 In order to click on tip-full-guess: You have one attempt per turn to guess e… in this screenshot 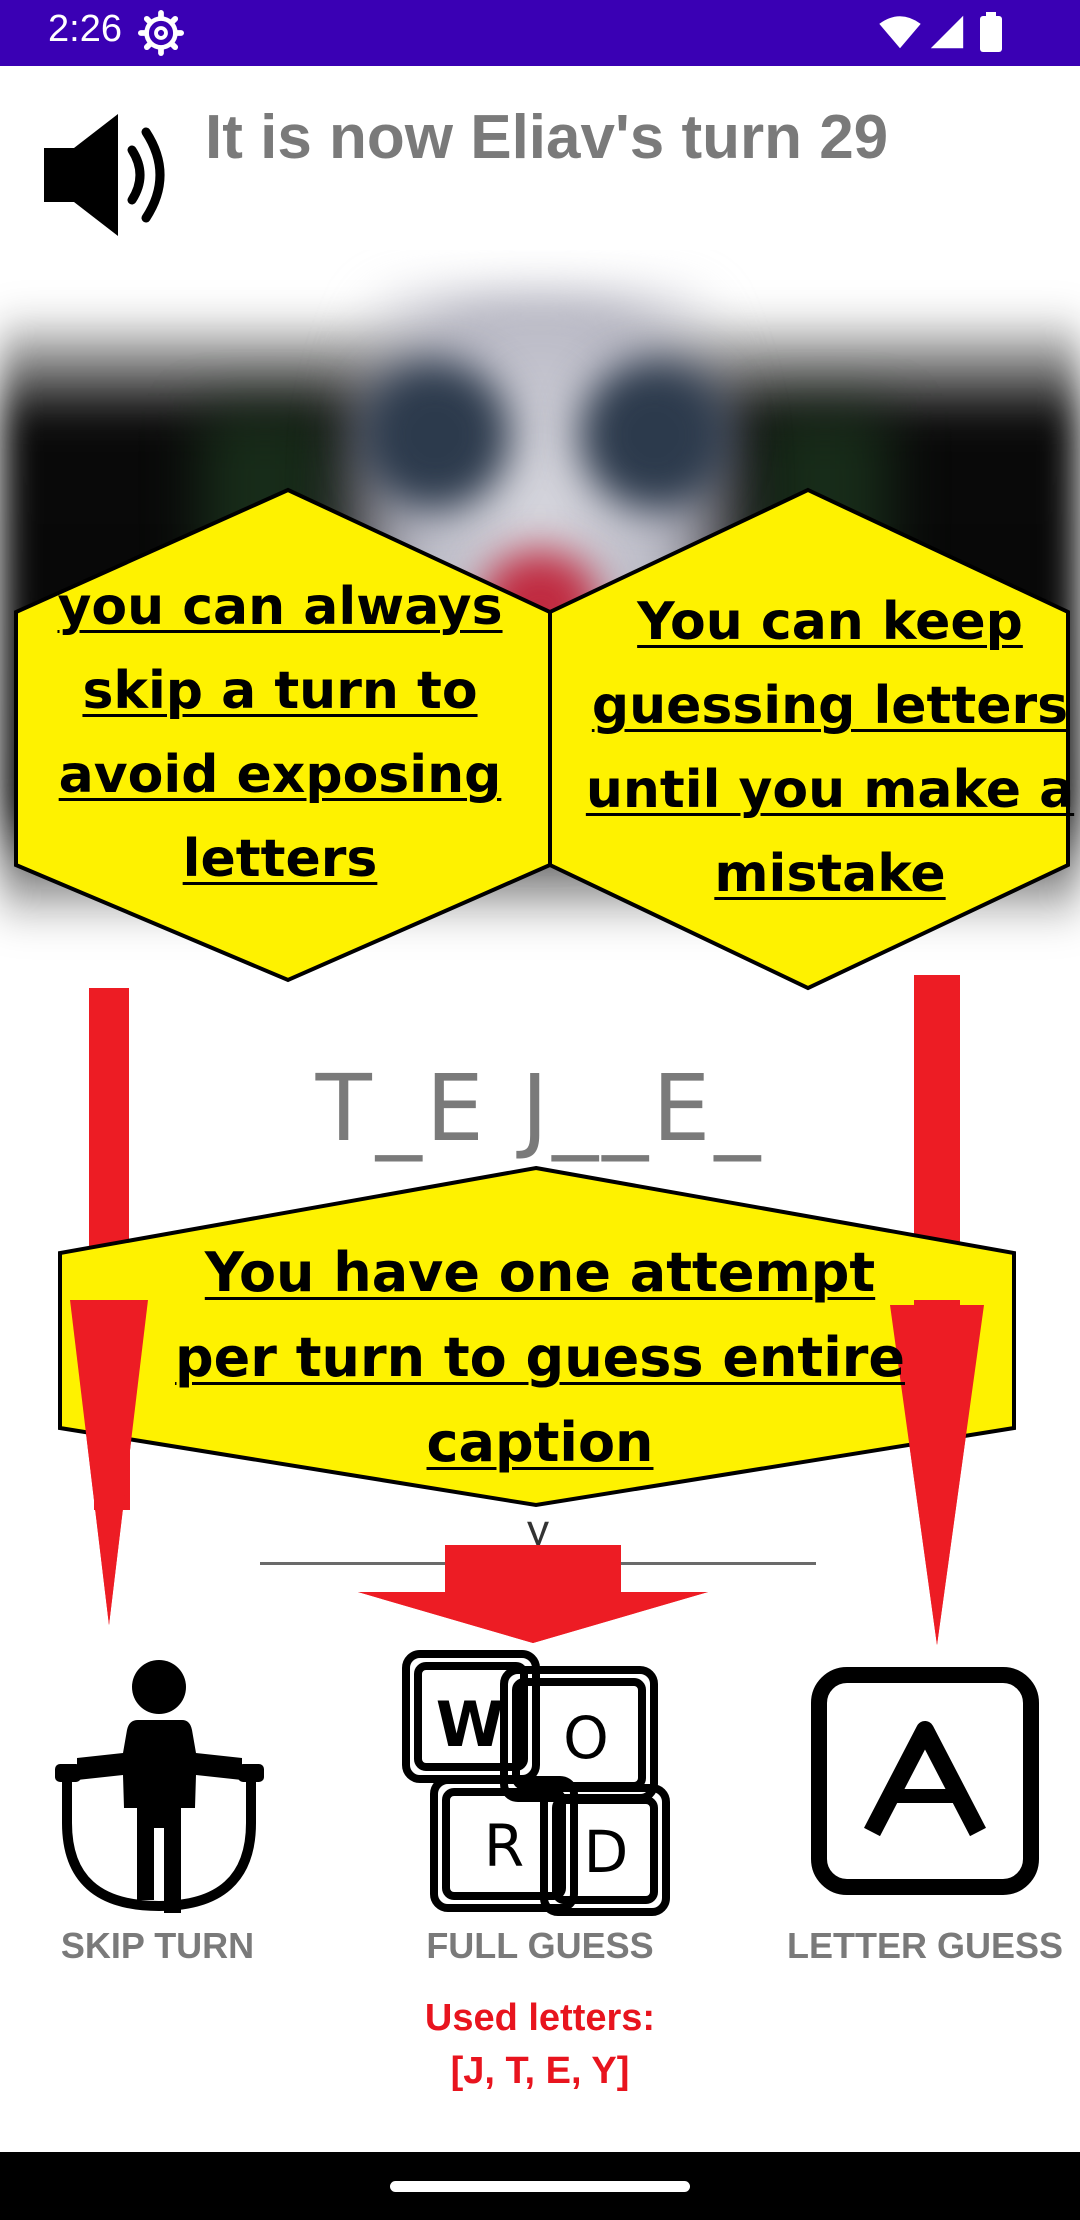, I will do `click(539, 1357)`.